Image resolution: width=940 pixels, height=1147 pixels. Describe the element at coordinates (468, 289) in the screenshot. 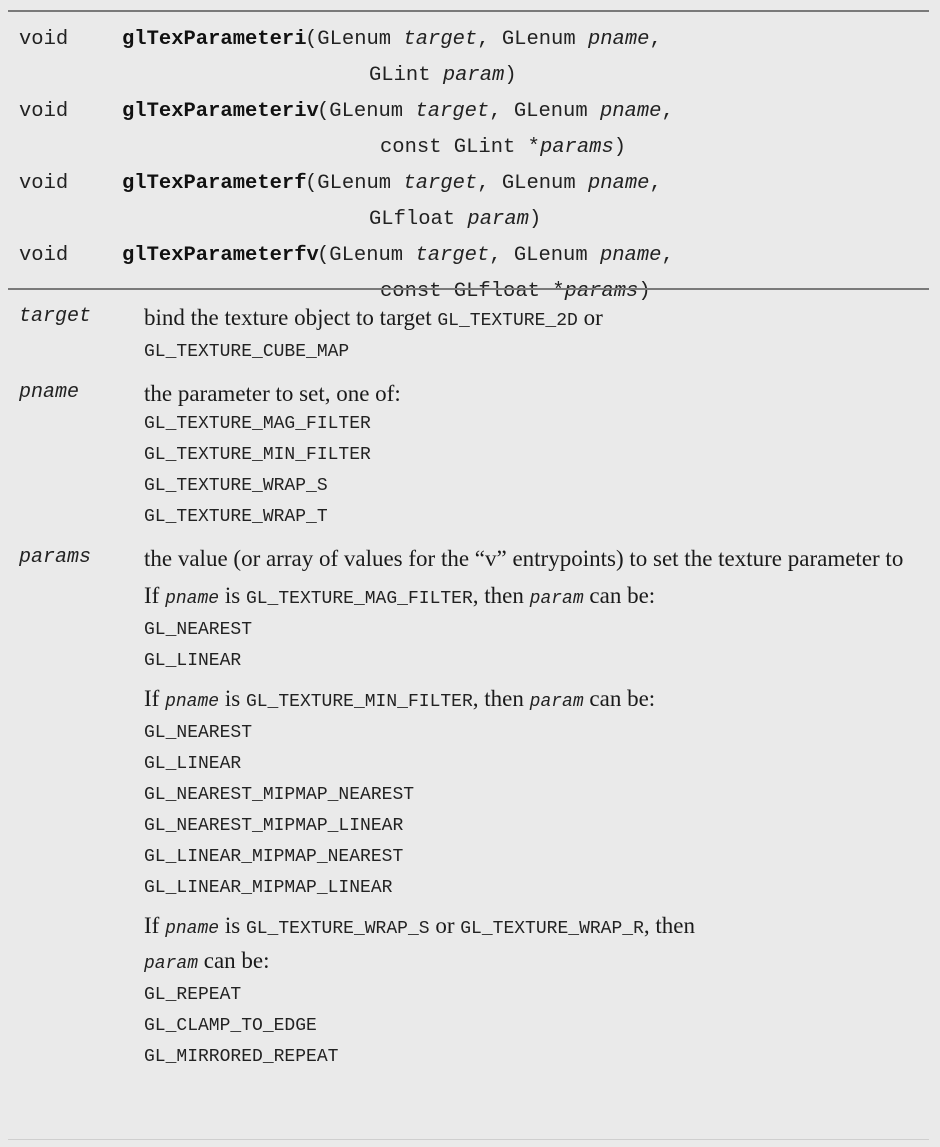

I see `section-rule` at that location.